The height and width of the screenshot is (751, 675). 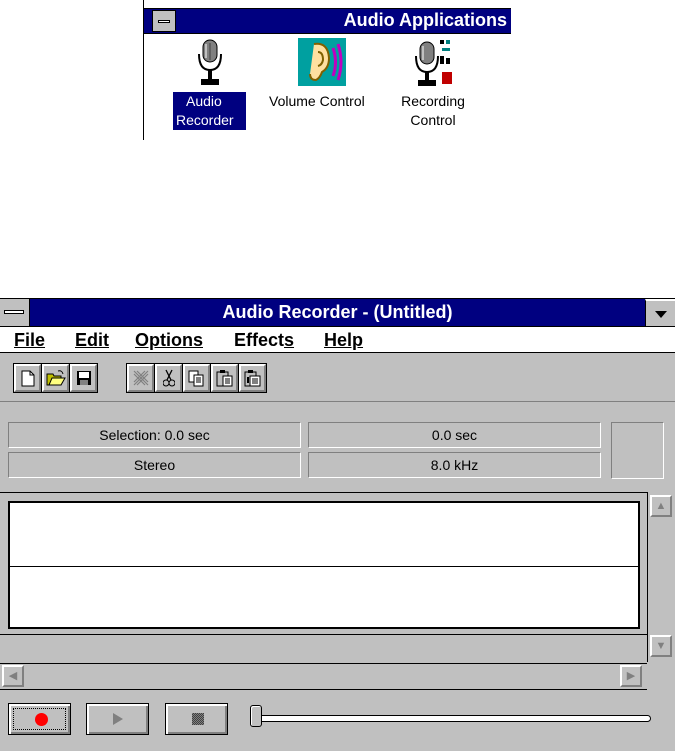 I want to click on copy-icon, so click(x=196, y=378).